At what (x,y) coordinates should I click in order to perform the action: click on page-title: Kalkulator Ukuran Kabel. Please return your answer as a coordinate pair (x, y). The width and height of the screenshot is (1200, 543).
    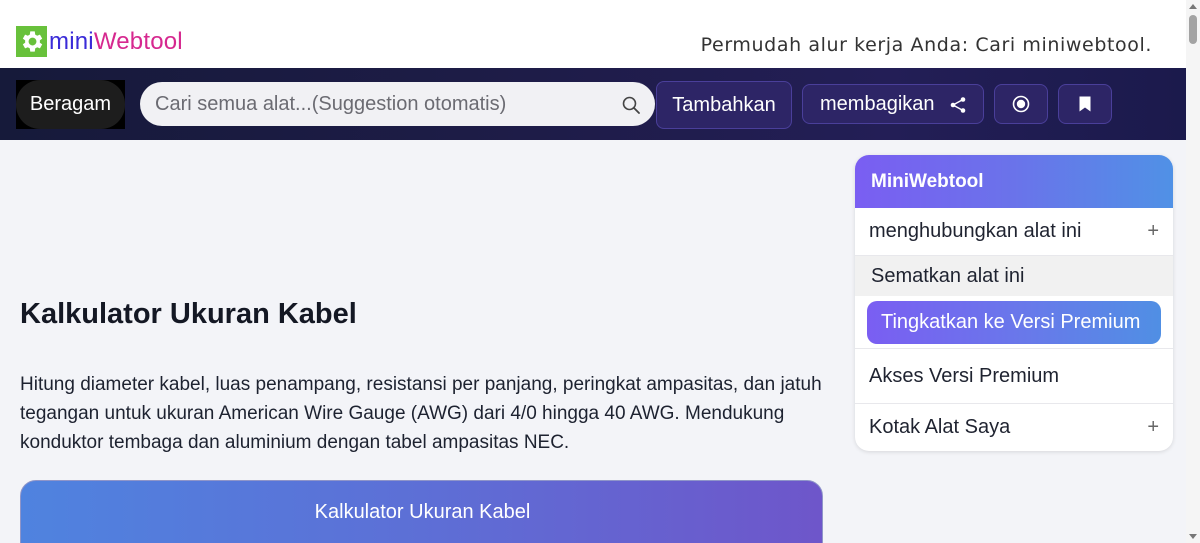
    Looking at the image, I should click on (188, 314).